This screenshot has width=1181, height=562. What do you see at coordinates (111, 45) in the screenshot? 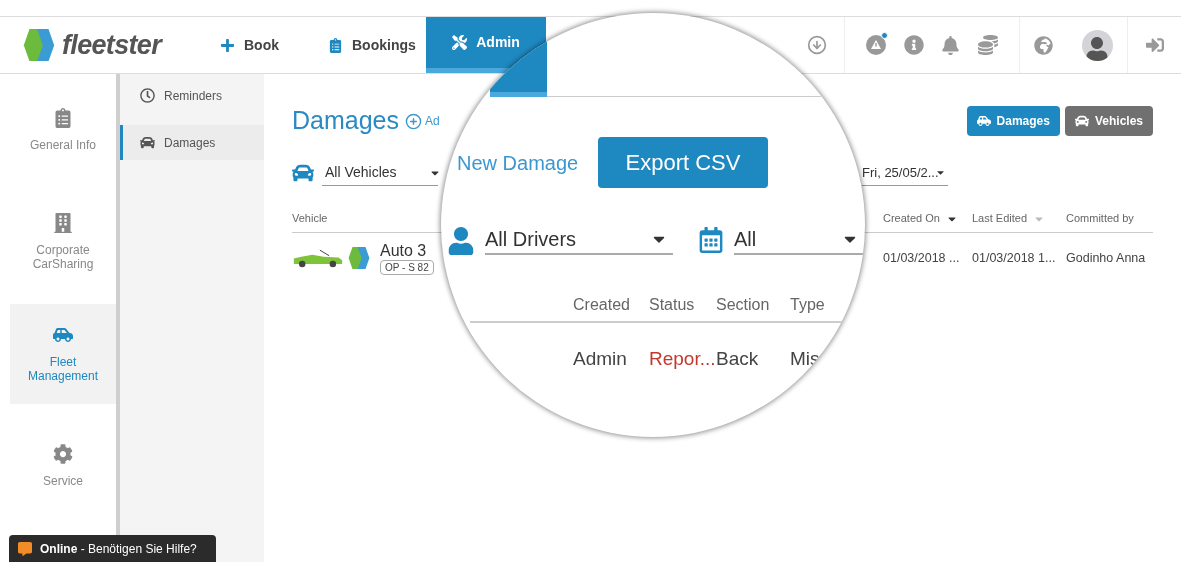
I see `logo-text: fleetster` at bounding box center [111, 45].